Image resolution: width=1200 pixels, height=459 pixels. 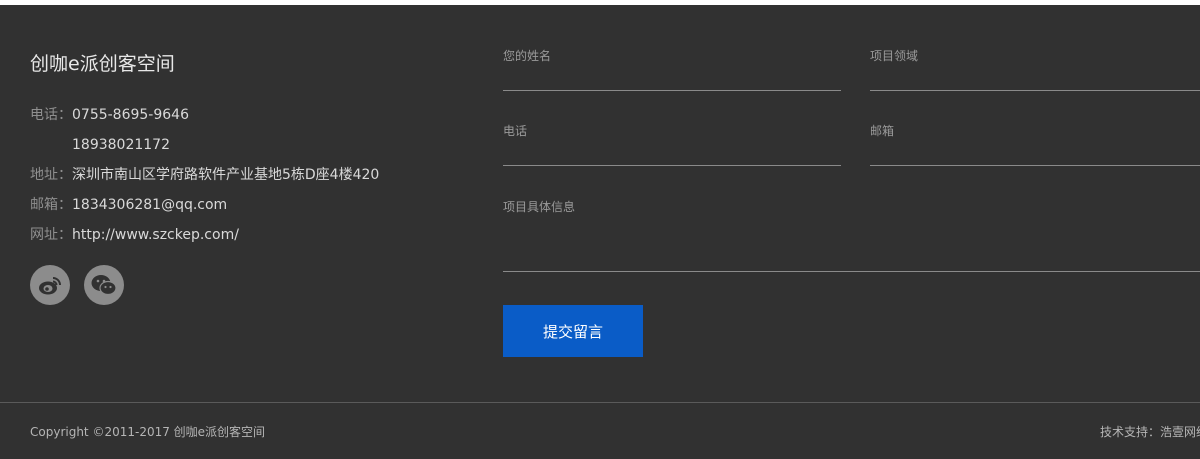 What do you see at coordinates (882, 131) in the screenshot?
I see `email-field-label: 邮箱` at bounding box center [882, 131].